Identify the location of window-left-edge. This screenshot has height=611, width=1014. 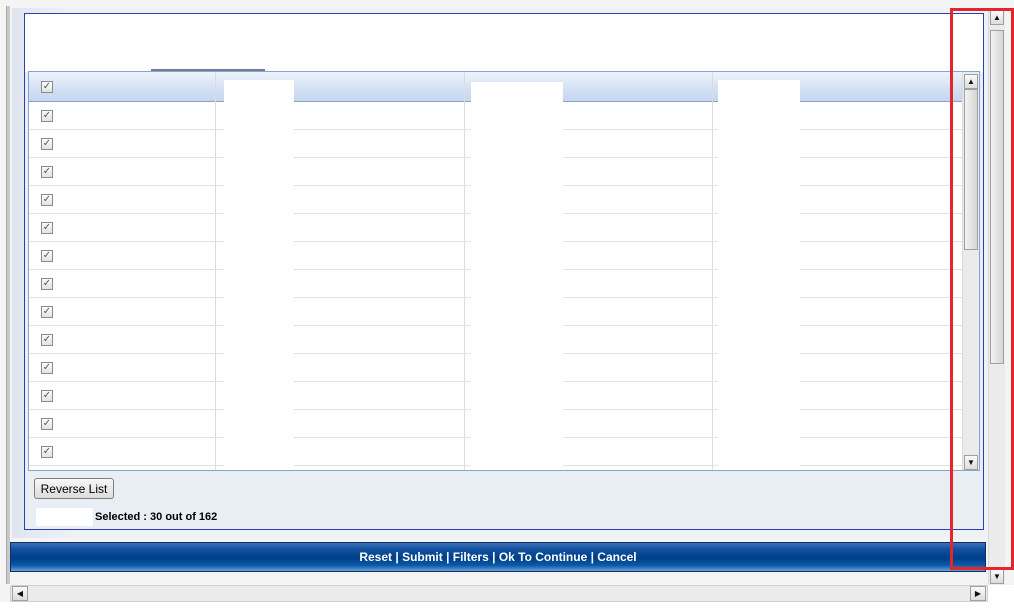
(8, 295).